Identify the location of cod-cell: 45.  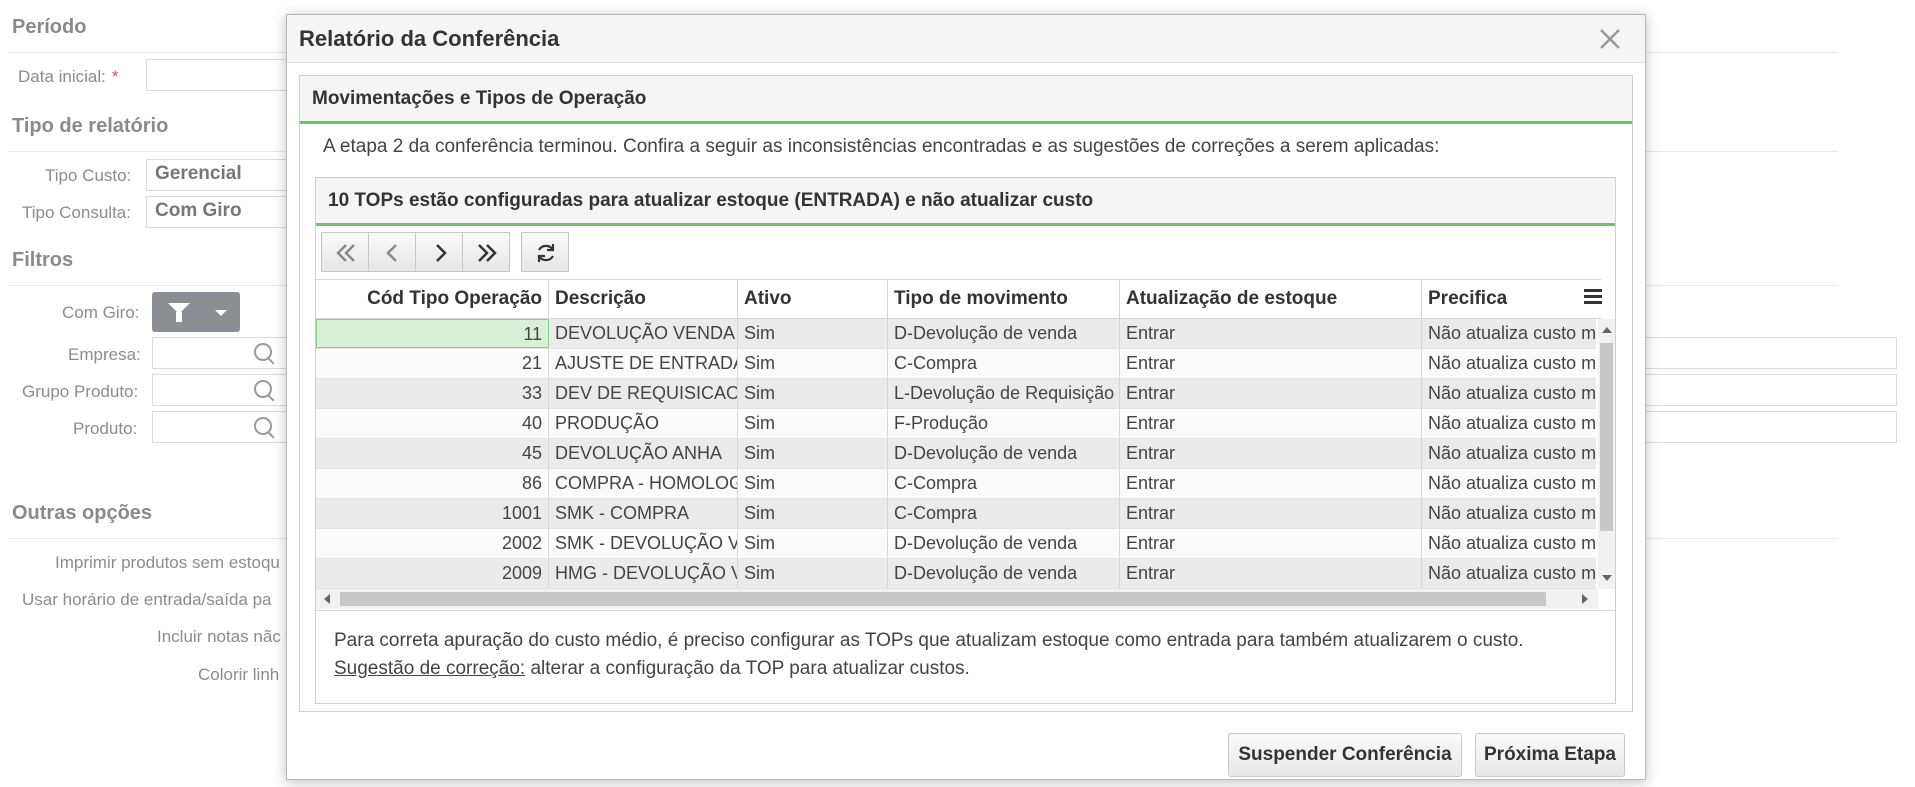
(432, 453).